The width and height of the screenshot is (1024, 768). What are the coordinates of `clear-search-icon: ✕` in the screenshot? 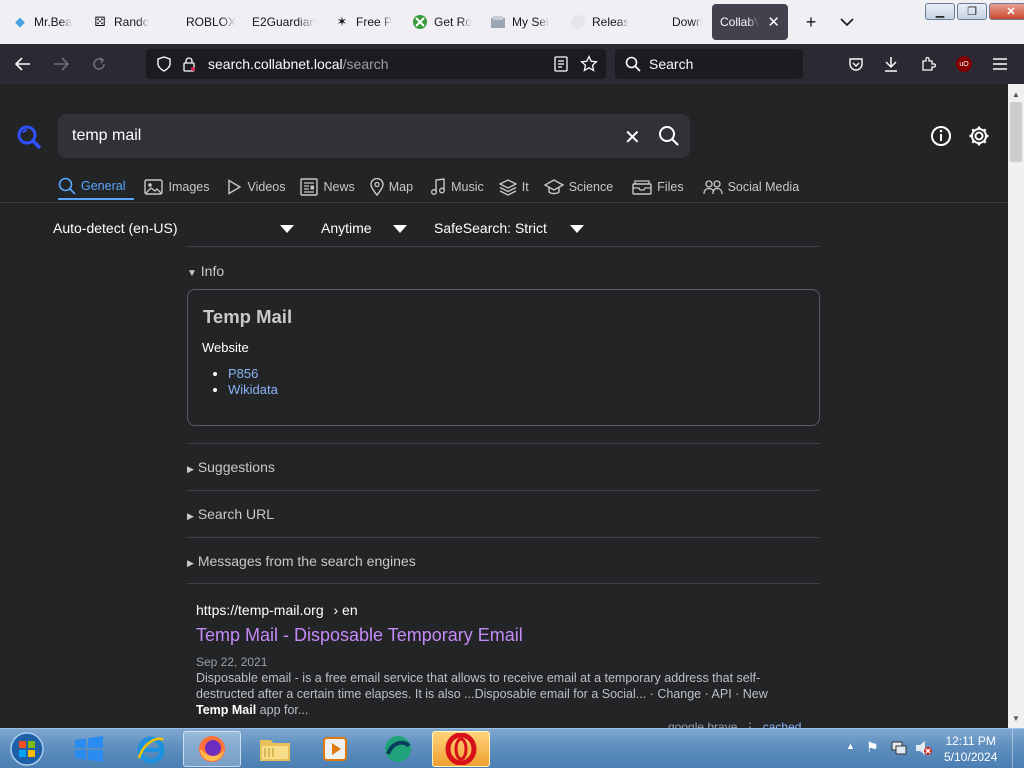 It's located at (632, 137).